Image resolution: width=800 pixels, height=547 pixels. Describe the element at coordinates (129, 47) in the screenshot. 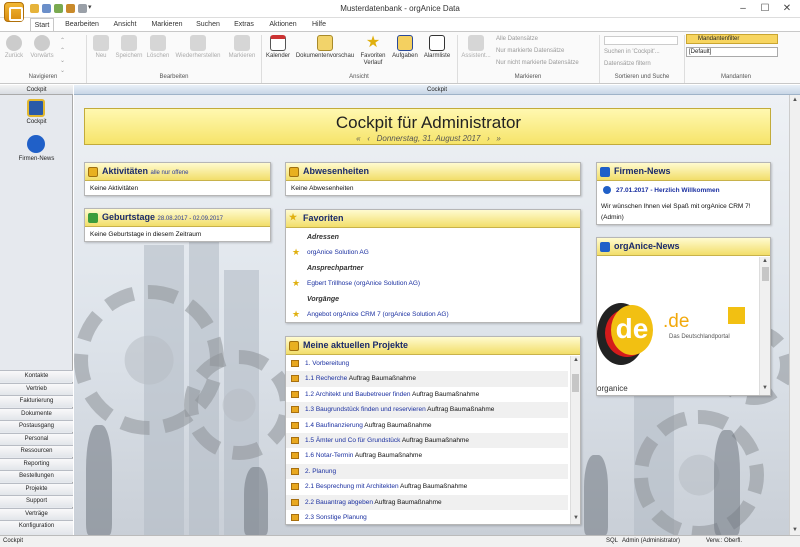

I see `save-button: Speichern` at that location.